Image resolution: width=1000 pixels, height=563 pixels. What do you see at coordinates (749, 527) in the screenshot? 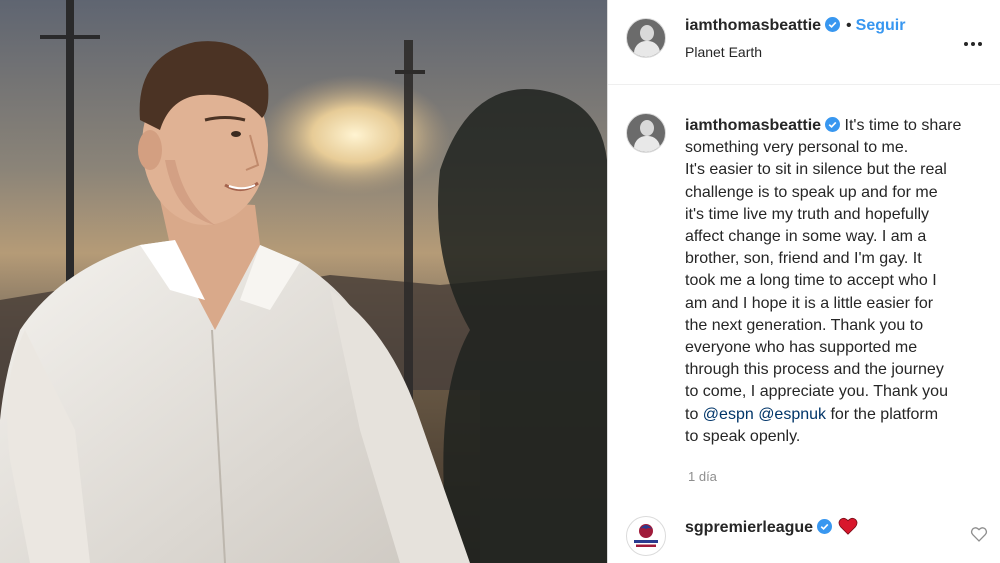
I see `commenter-username: sgpremierleague` at bounding box center [749, 527].